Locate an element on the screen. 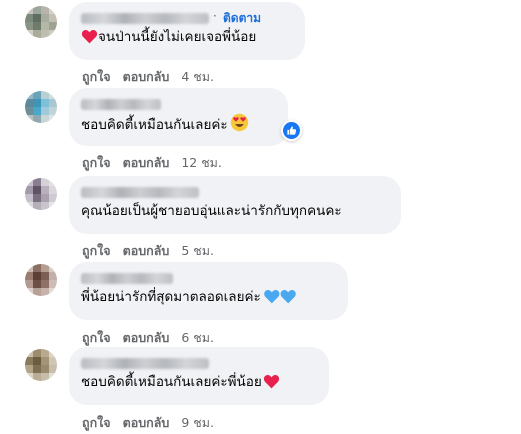 The image size is (521, 434). follow-button: ติดตาม is located at coordinates (242, 18).